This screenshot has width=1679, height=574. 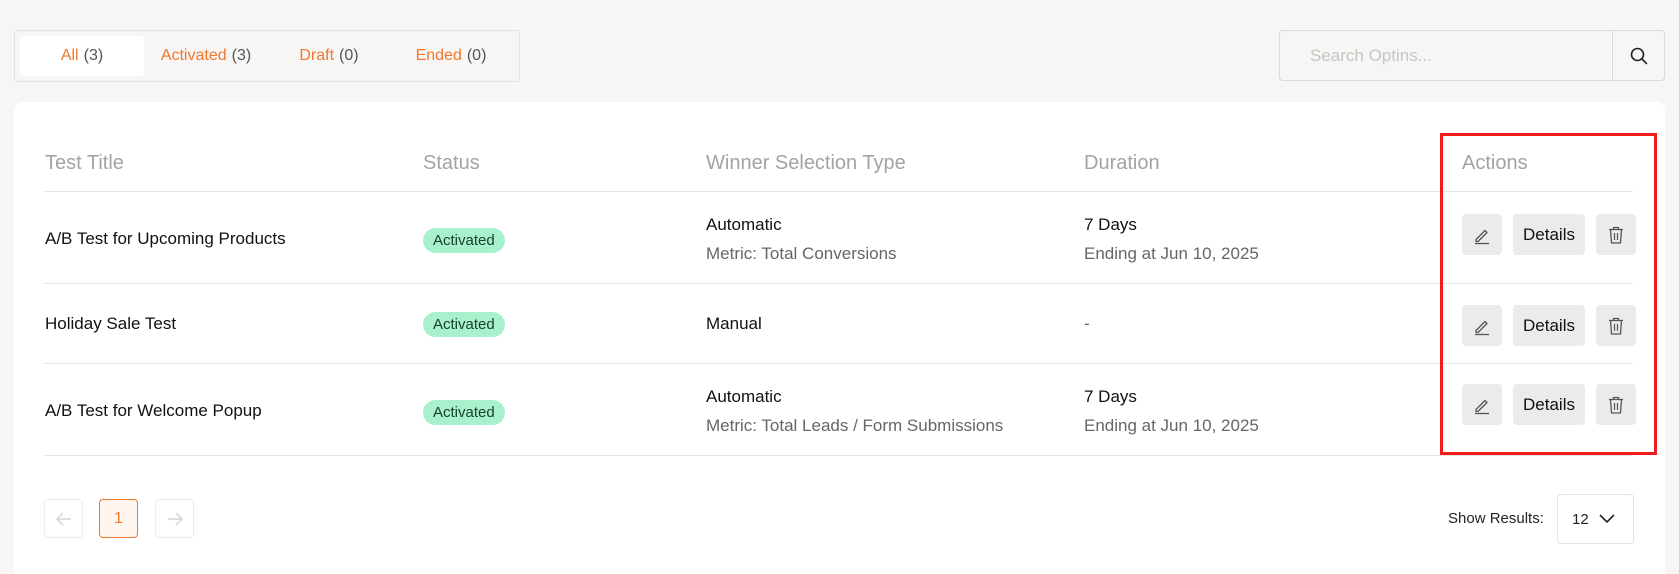 I want to click on test-title: Holiday Sale Test, so click(x=110, y=324).